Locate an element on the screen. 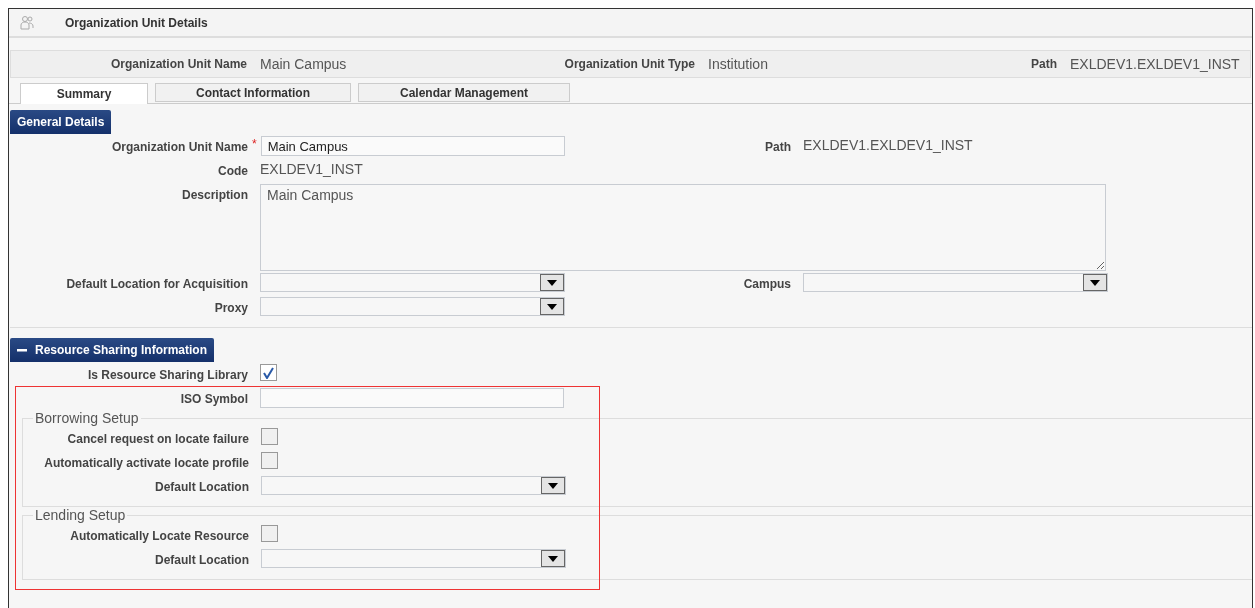  field-label: Automatically activate locate profile is located at coordinates (146, 463).